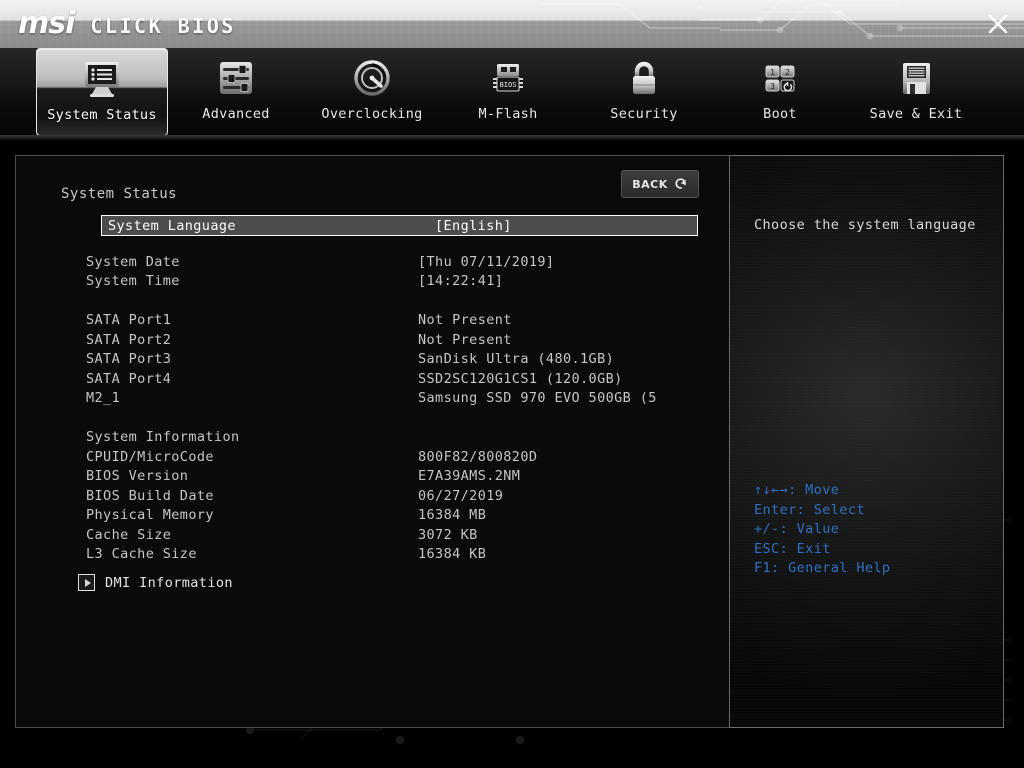  I want to click on setting-value: 06/27/2019, so click(461, 495).